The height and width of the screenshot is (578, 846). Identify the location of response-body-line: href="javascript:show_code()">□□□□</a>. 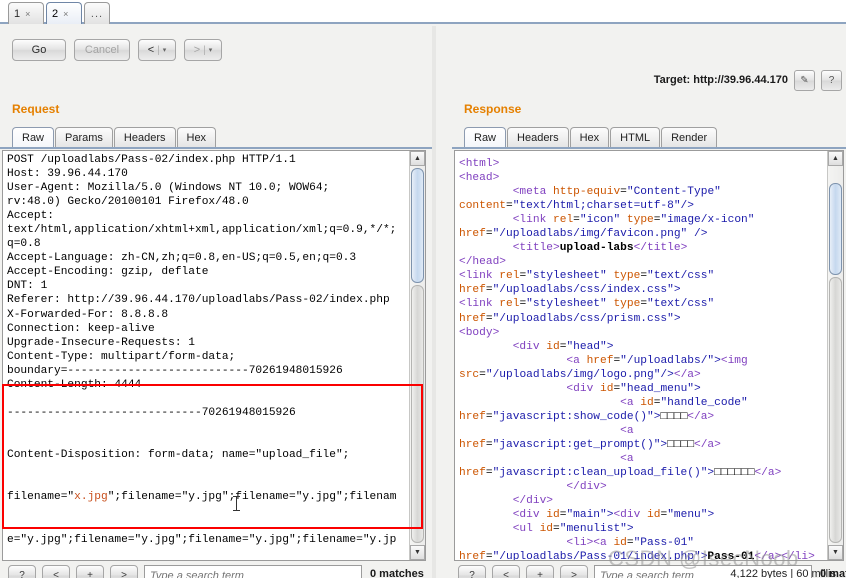
(587, 416).